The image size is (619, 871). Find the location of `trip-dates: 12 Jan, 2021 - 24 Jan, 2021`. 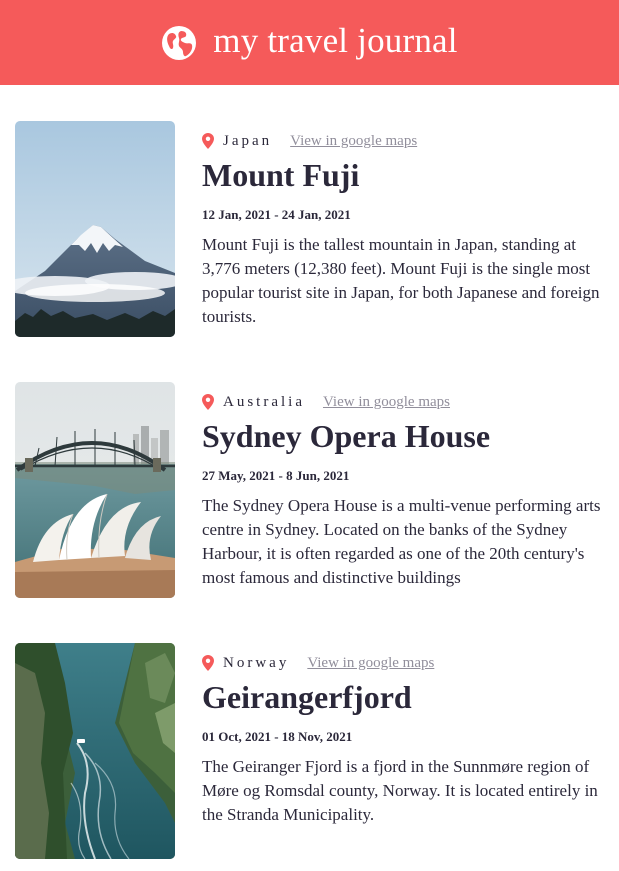

trip-dates: 12 Jan, 2021 - 24 Jan, 2021 is located at coordinates (276, 214).